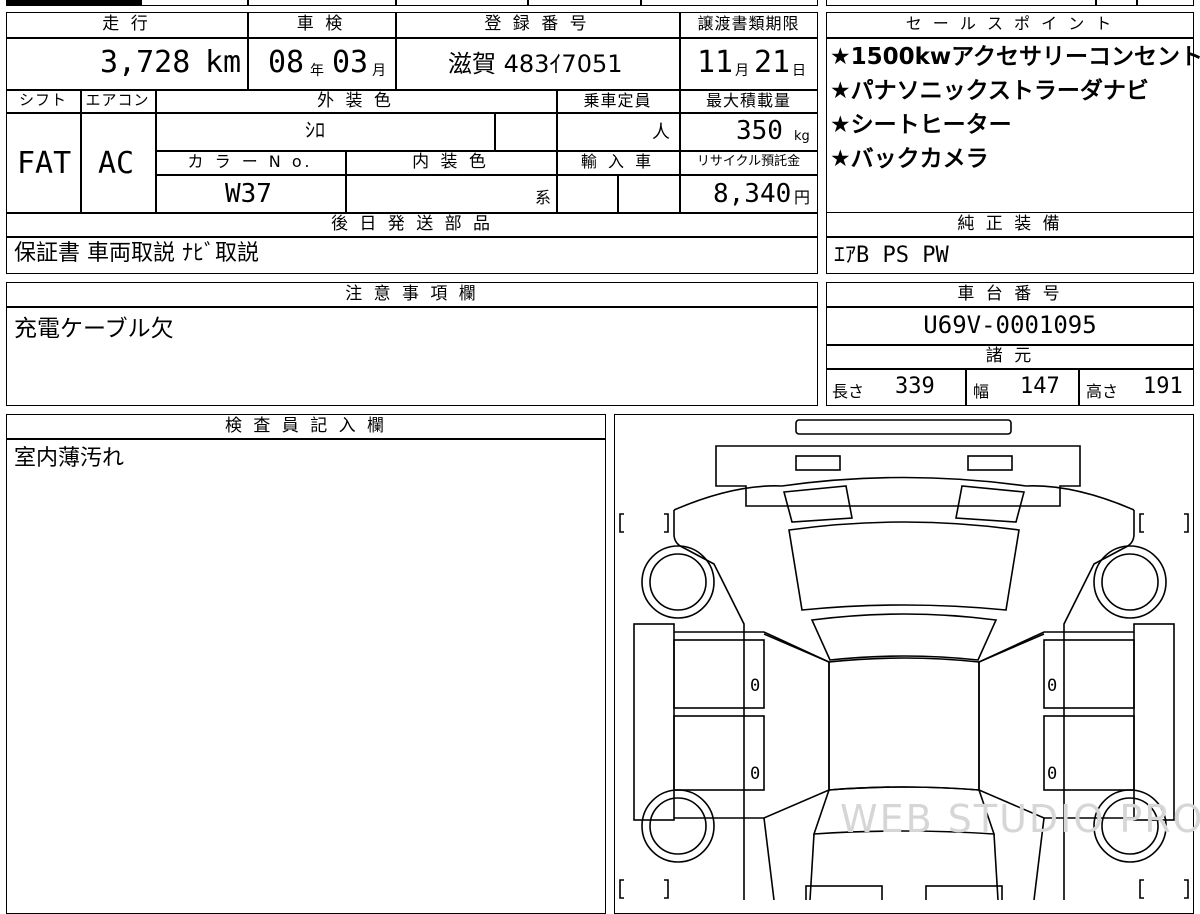 This screenshot has width=1200, height=914. Describe the element at coordinates (989, 91) in the screenshot. I see `sales-point-2: ★パナソニックストラーダナビ` at that location.